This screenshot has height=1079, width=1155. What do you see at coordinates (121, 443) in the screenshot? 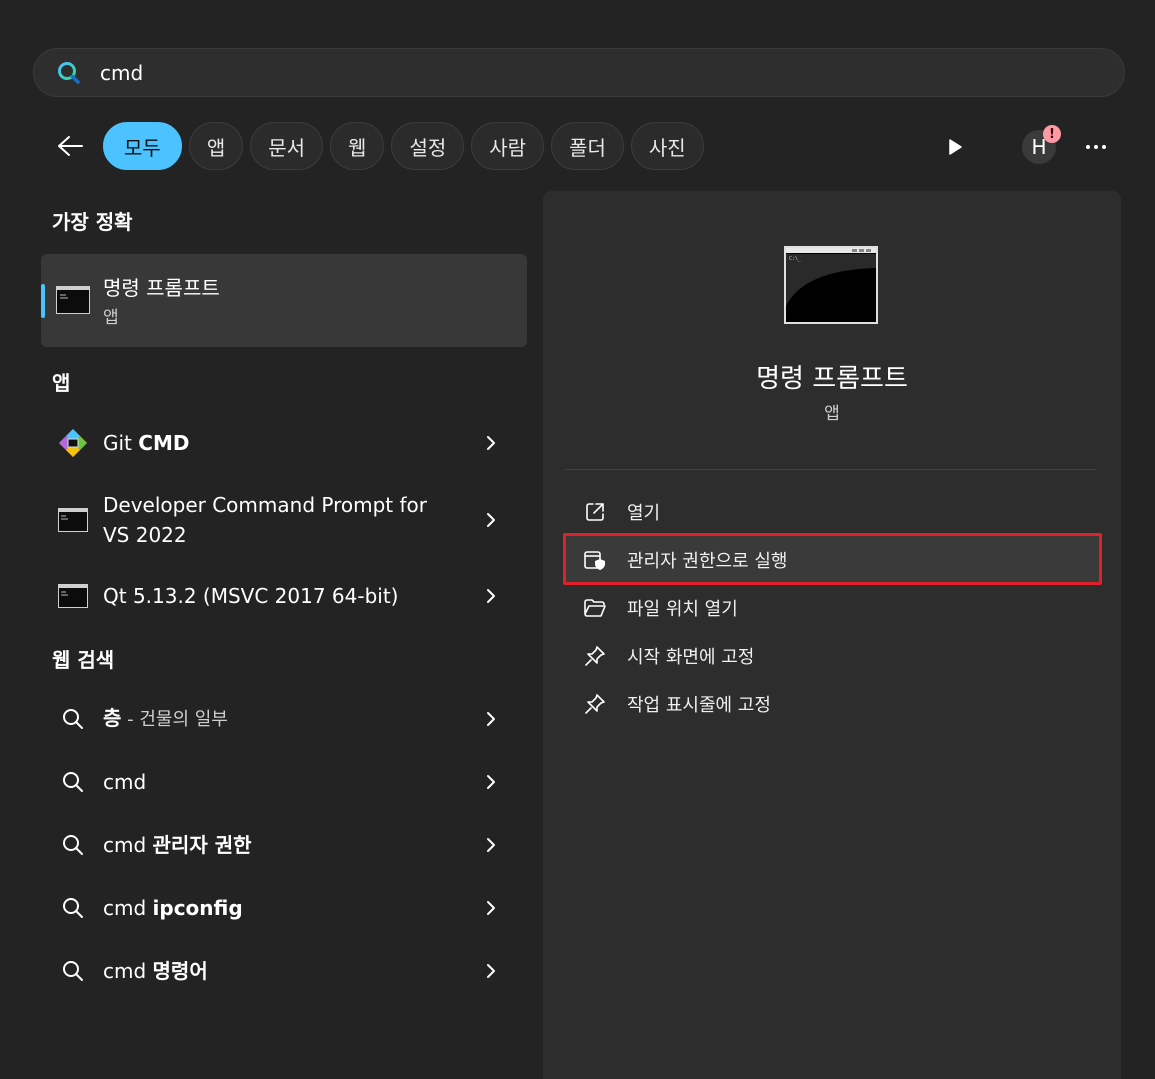
I see `app-item-label: Git` at bounding box center [121, 443].